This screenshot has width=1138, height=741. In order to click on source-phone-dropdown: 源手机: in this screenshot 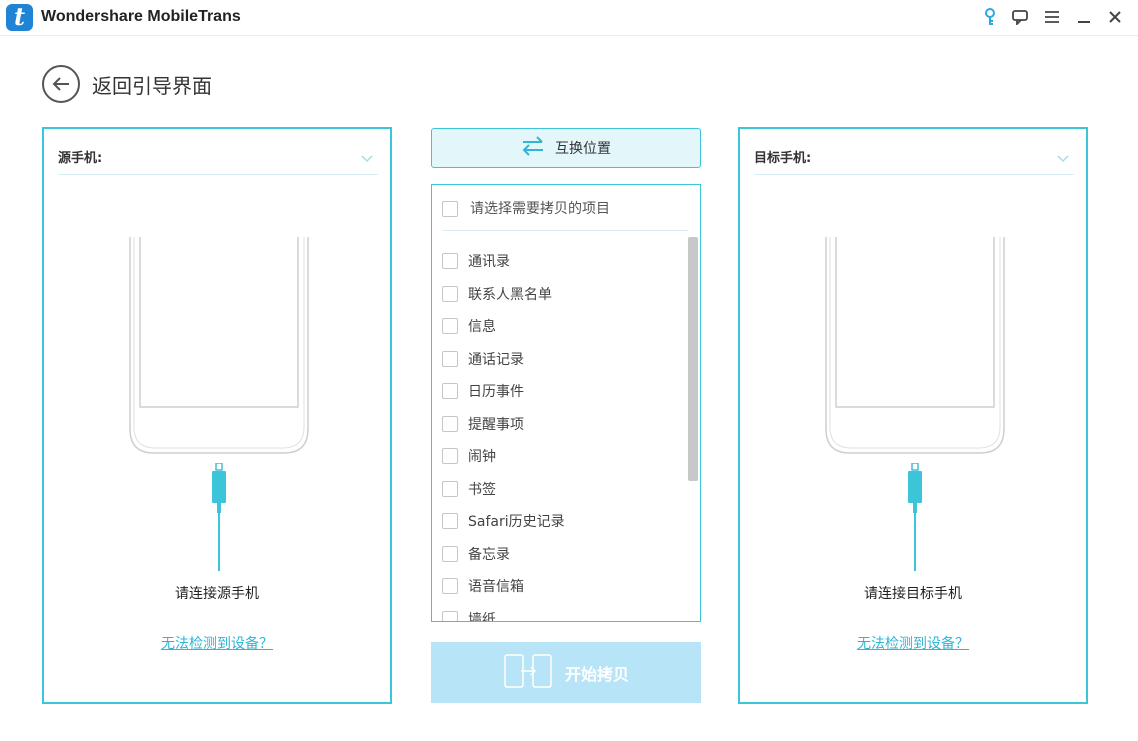, I will do `click(218, 161)`.